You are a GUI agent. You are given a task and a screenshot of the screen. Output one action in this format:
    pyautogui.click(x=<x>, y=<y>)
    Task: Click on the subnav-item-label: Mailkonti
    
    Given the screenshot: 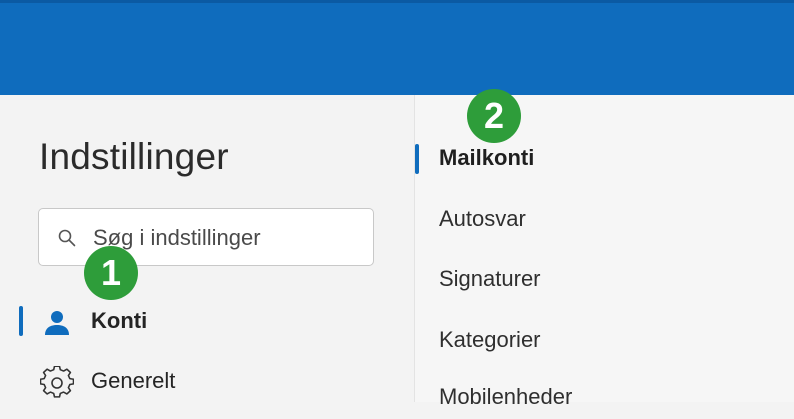 What is the action you would take?
    pyautogui.click(x=487, y=157)
    